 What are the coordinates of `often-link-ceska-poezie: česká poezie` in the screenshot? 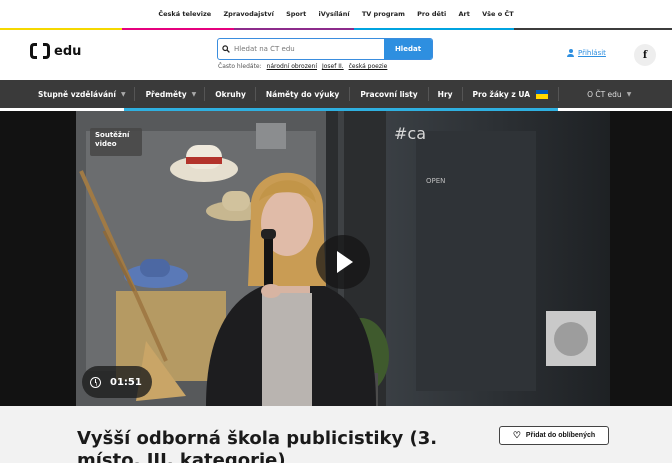 It's located at (368, 66).